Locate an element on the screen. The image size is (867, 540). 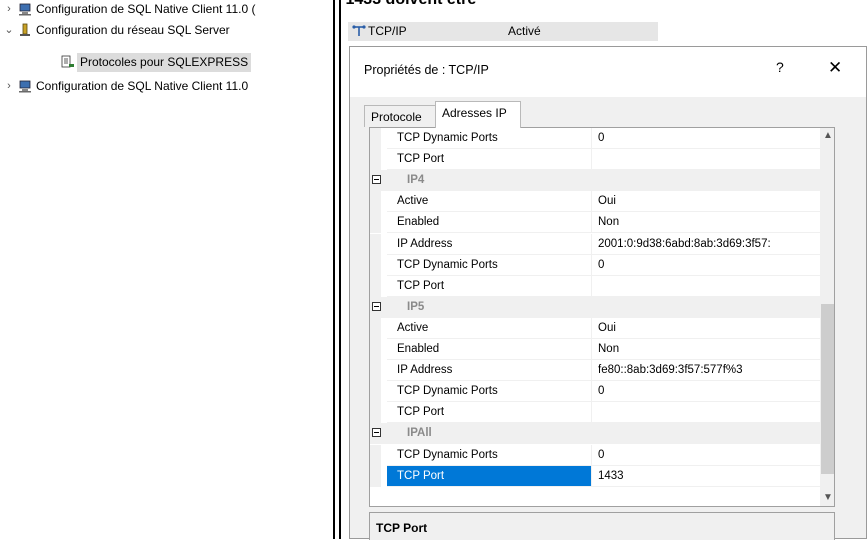
vertical-scrollbar: ▲ ▼ is located at coordinates (827, 317).